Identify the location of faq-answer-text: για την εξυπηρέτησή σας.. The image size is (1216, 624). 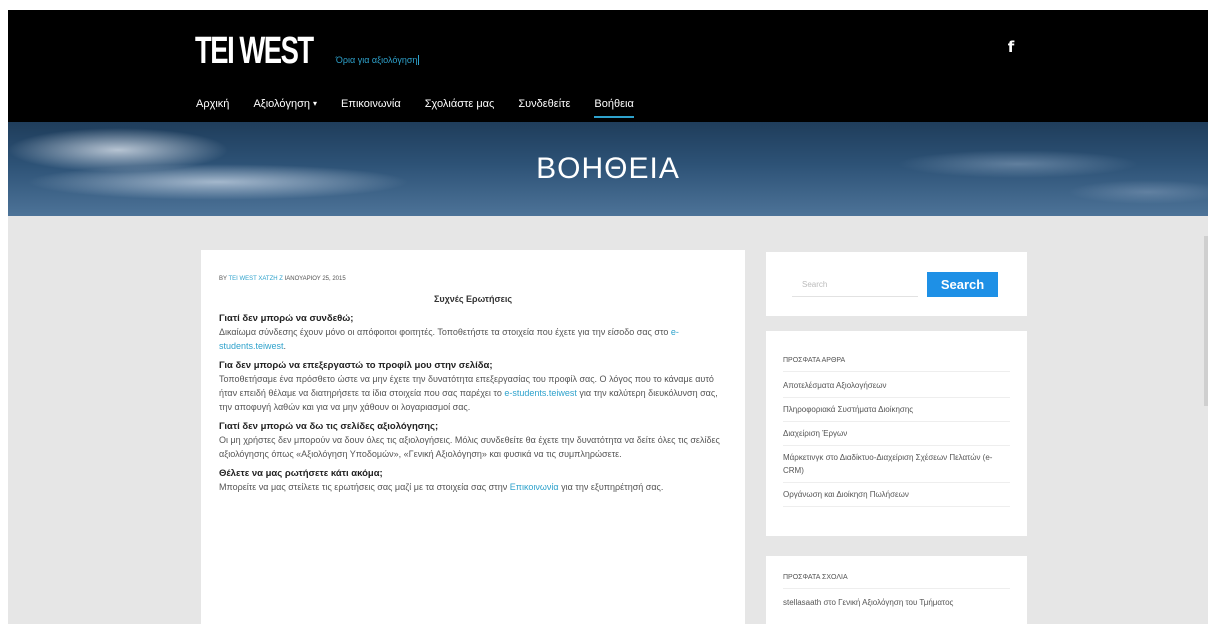
(611, 487).